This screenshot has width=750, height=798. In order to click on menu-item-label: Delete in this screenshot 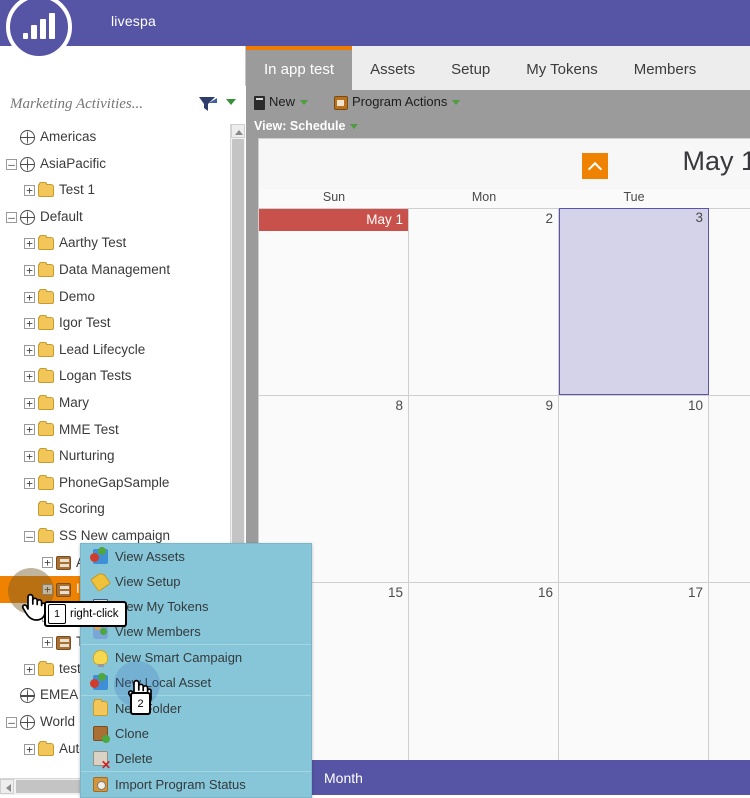, I will do `click(134, 758)`.